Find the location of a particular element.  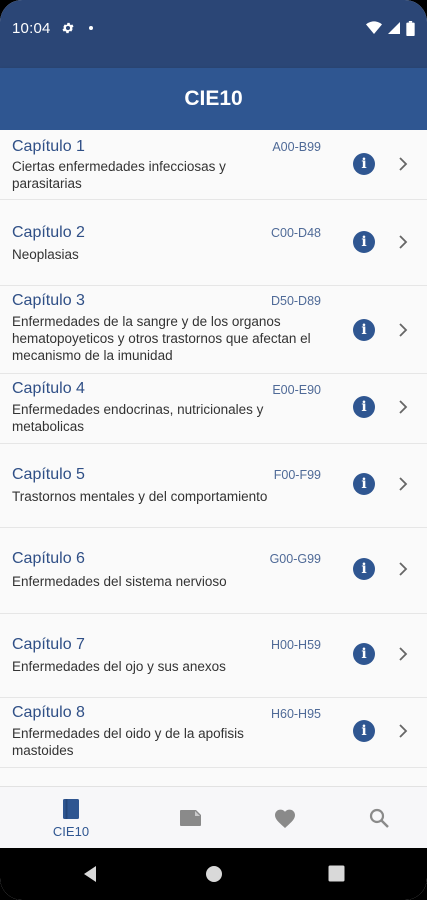

chapter-code: F00-F99 is located at coordinates (297, 475).